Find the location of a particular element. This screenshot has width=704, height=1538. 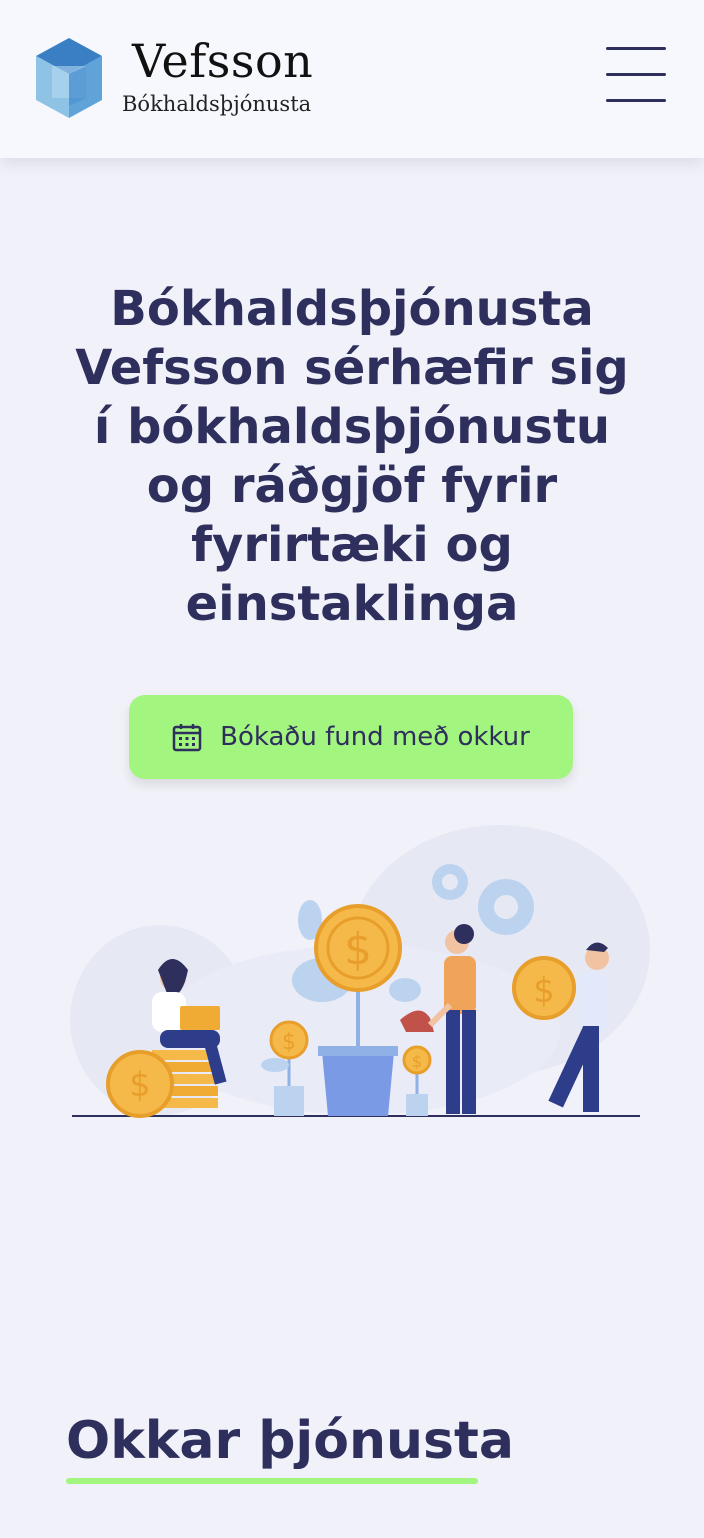

coin-stack: $ is located at coordinates (162, 1084).